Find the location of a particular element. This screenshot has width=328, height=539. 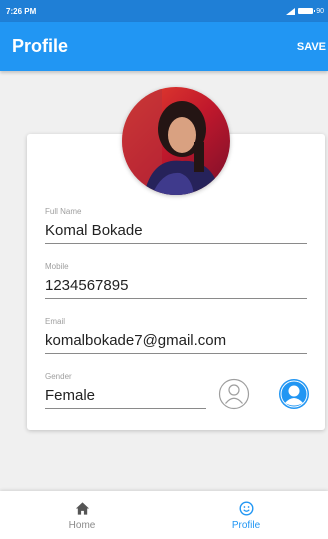

mobile-label: Mobile is located at coordinates (57, 266).